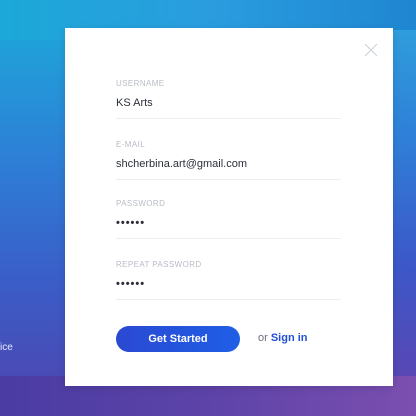  I want to click on email-label: E-MAIL, so click(131, 144).